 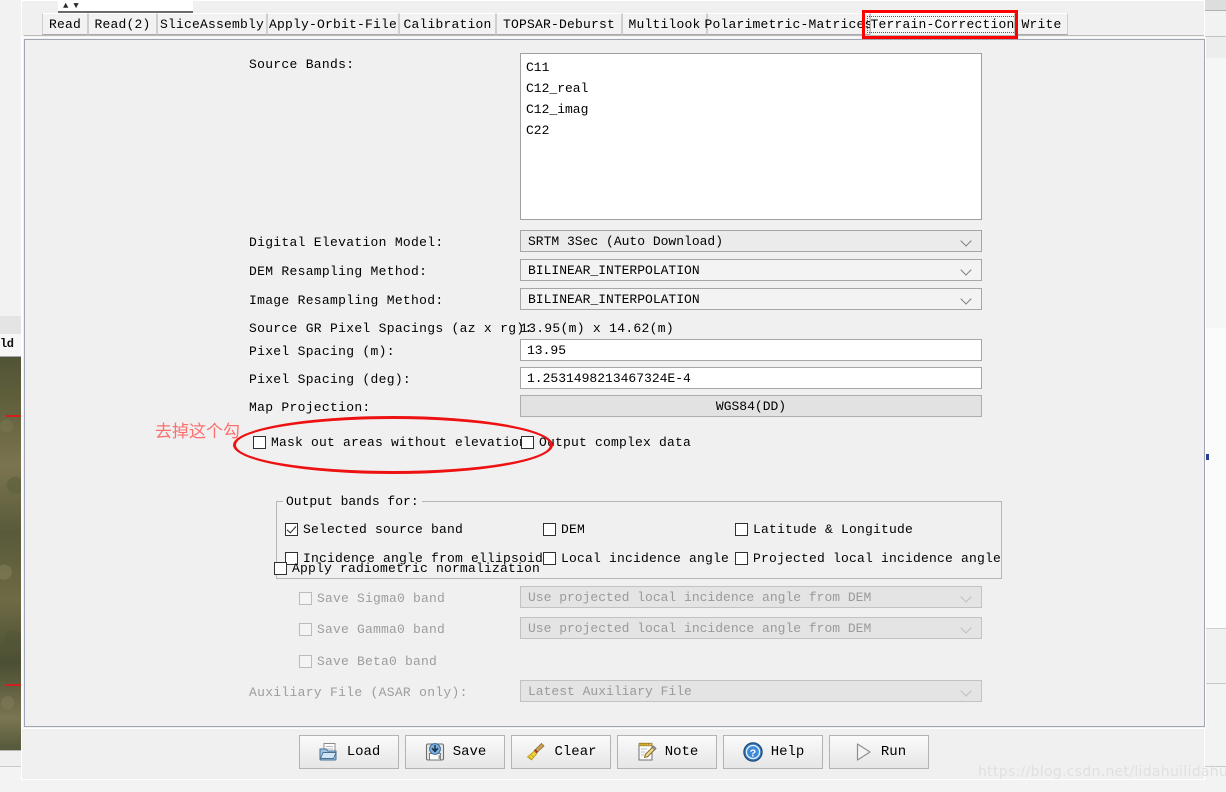 I want to click on tab-write: Write, so click(x=1041, y=24).